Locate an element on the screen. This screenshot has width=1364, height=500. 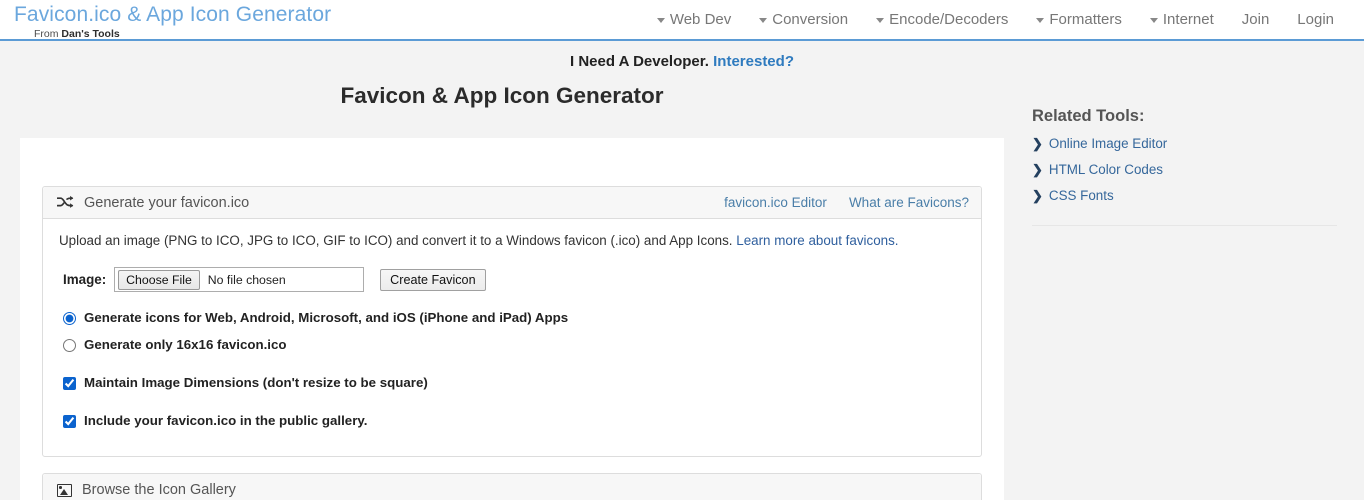
checkbox-public-gallery is located at coordinates (69, 421).